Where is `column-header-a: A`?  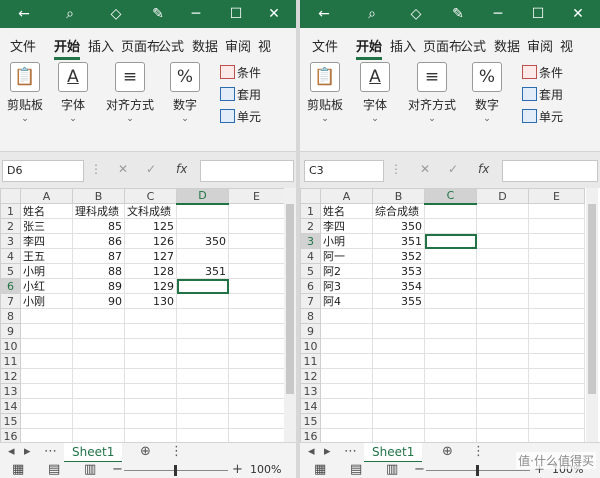 column-header-a: A is located at coordinates (46, 196).